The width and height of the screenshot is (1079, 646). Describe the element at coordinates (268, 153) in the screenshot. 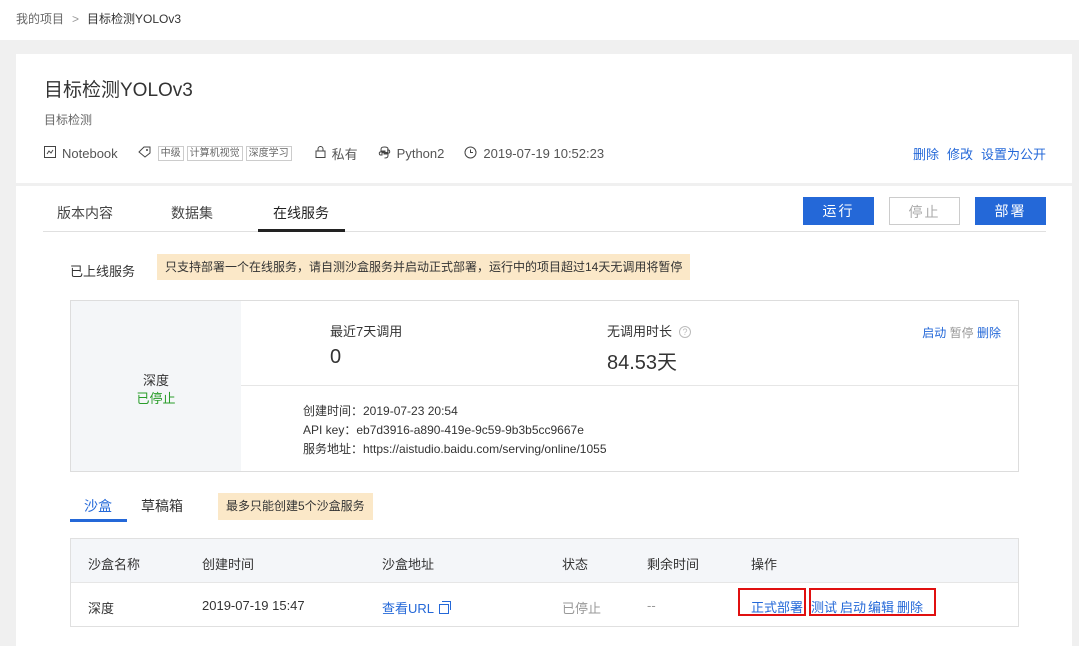

I see `tag-dl: 深度学习` at that location.